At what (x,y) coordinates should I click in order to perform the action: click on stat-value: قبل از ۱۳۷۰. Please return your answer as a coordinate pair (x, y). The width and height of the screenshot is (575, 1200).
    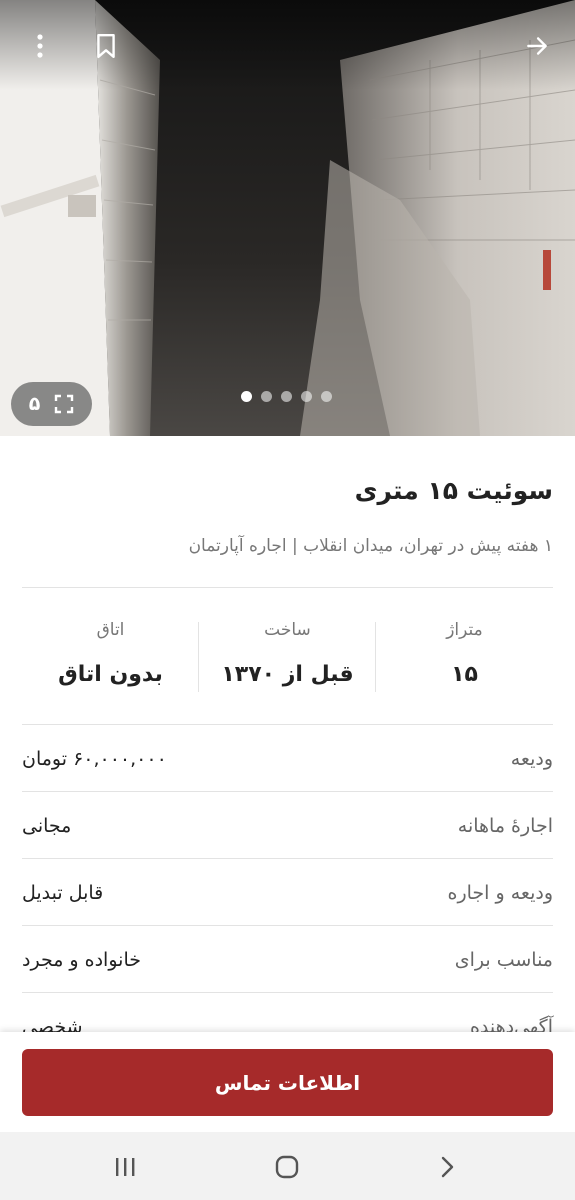
    Looking at the image, I should click on (287, 674).